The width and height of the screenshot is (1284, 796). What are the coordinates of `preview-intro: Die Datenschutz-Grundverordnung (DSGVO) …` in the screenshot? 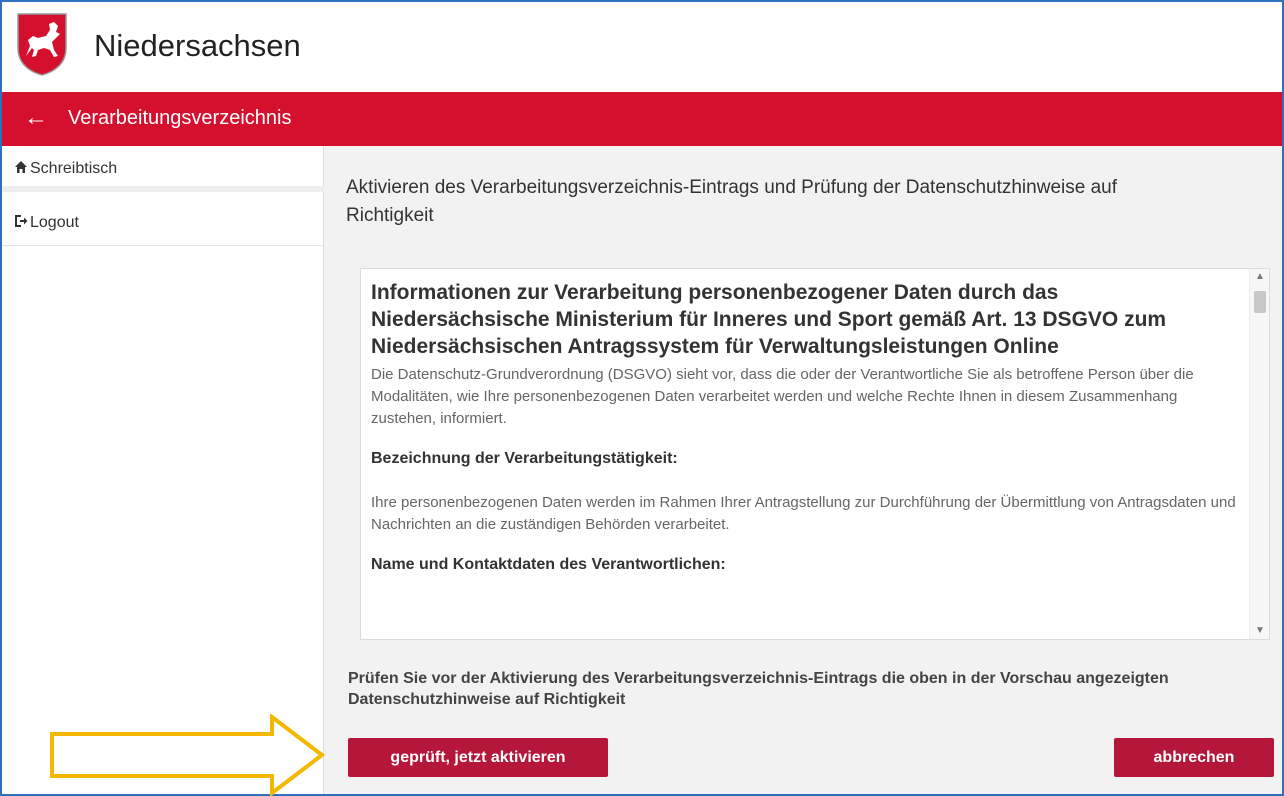 It's located at (782, 396).